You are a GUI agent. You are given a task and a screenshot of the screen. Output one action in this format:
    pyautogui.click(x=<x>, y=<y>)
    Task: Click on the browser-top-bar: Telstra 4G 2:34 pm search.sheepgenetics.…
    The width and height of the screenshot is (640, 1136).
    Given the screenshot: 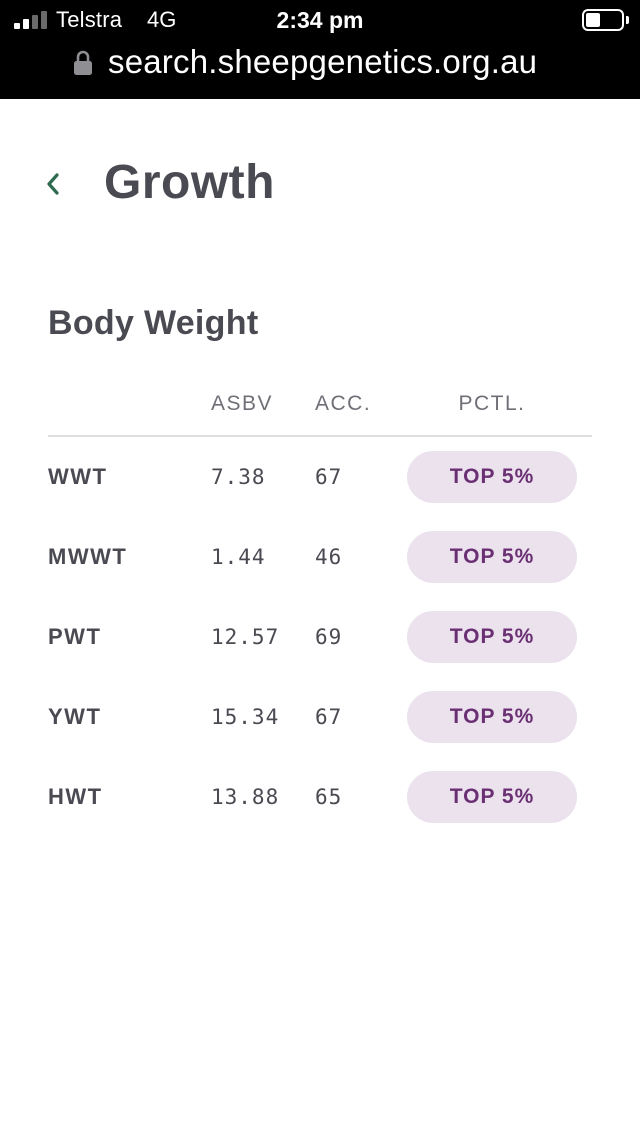 What is the action you would take?
    pyautogui.click(x=320, y=49)
    